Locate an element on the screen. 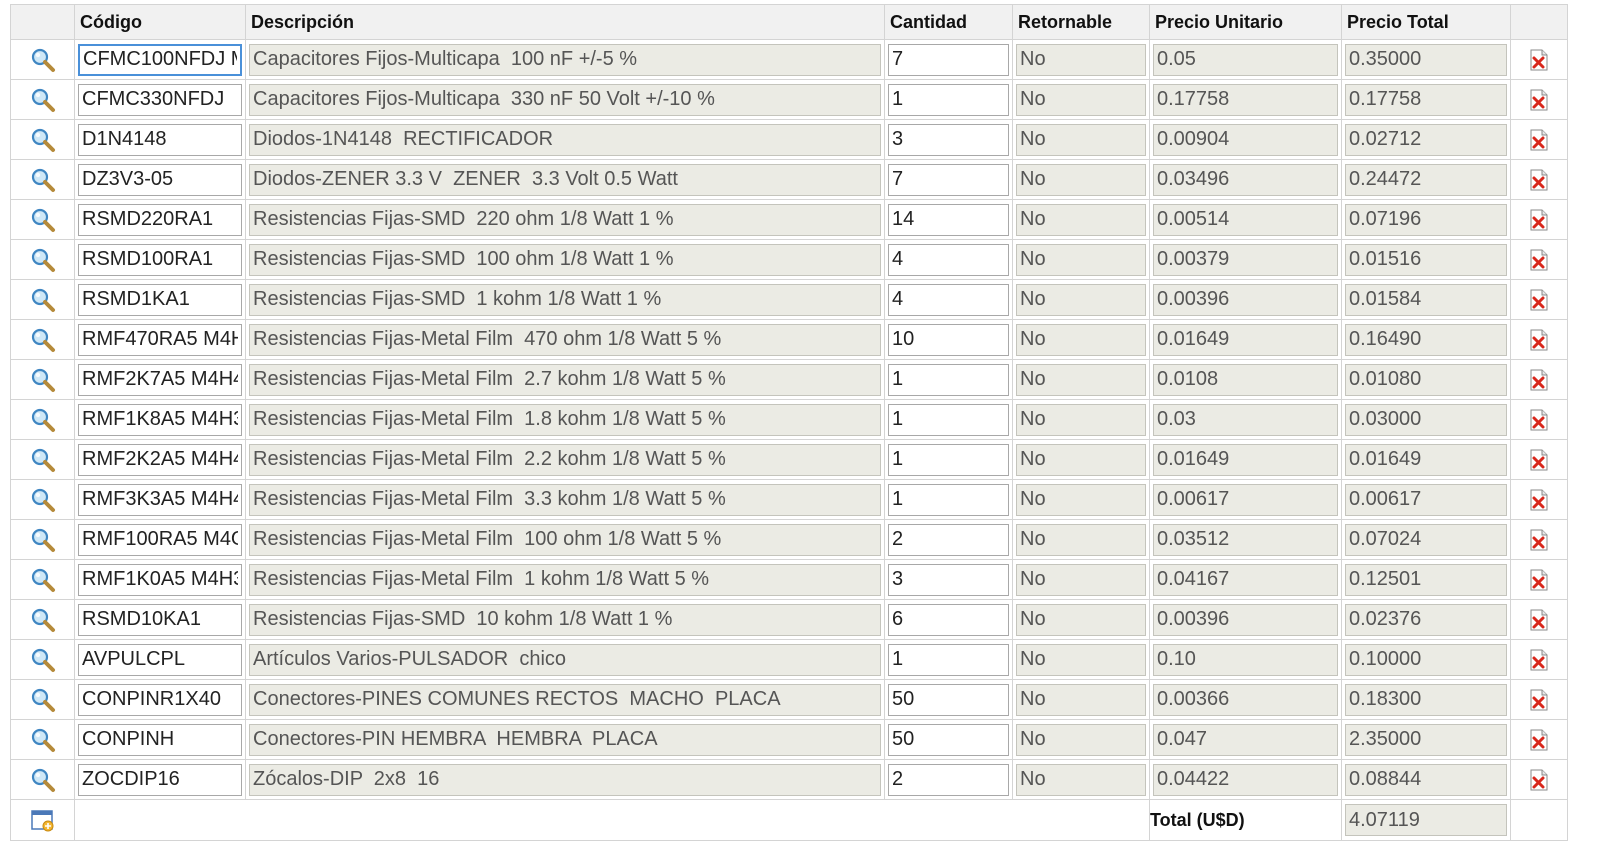 This screenshot has width=1609, height=864. footer-icon-cell is located at coordinates (42, 820).